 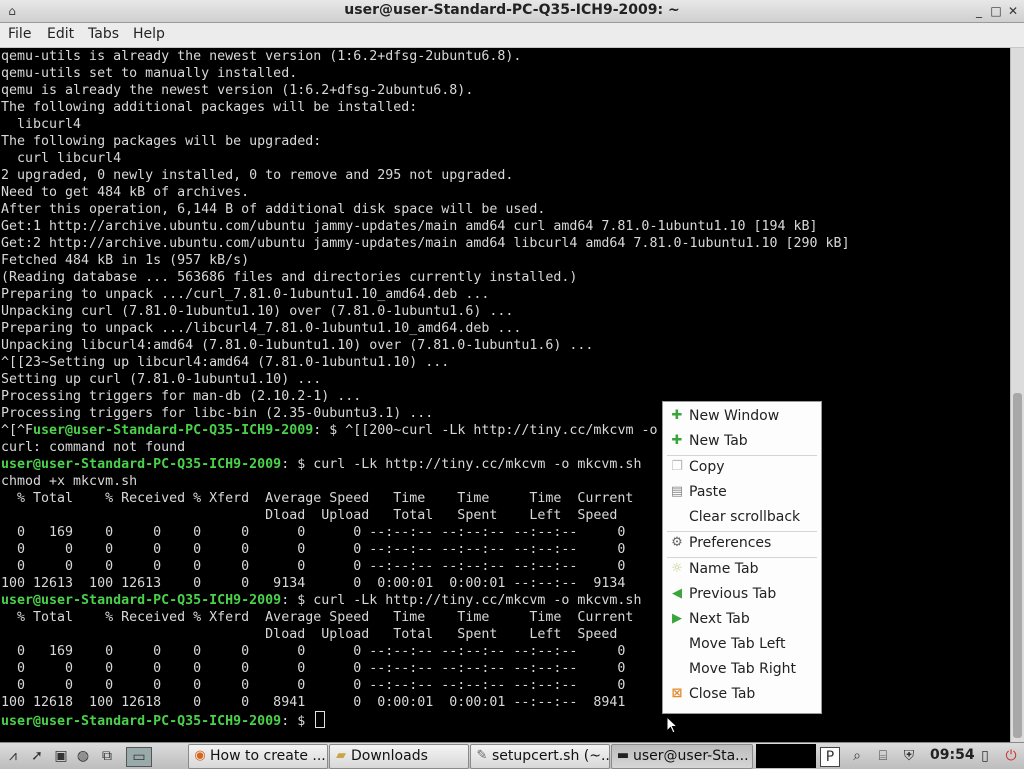 I want to click on clipboard-icon: ⌸, so click(x=883, y=756).